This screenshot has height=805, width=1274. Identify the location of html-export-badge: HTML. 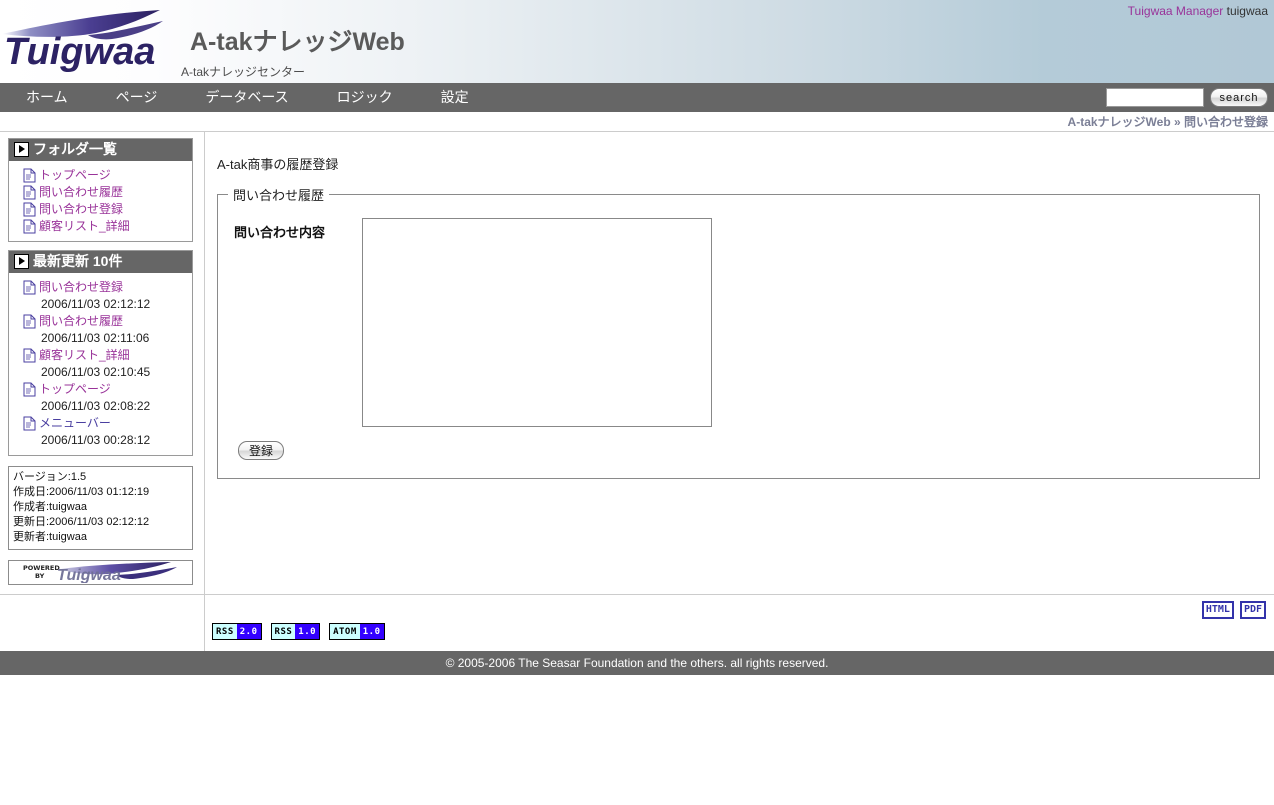
(1217, 610).